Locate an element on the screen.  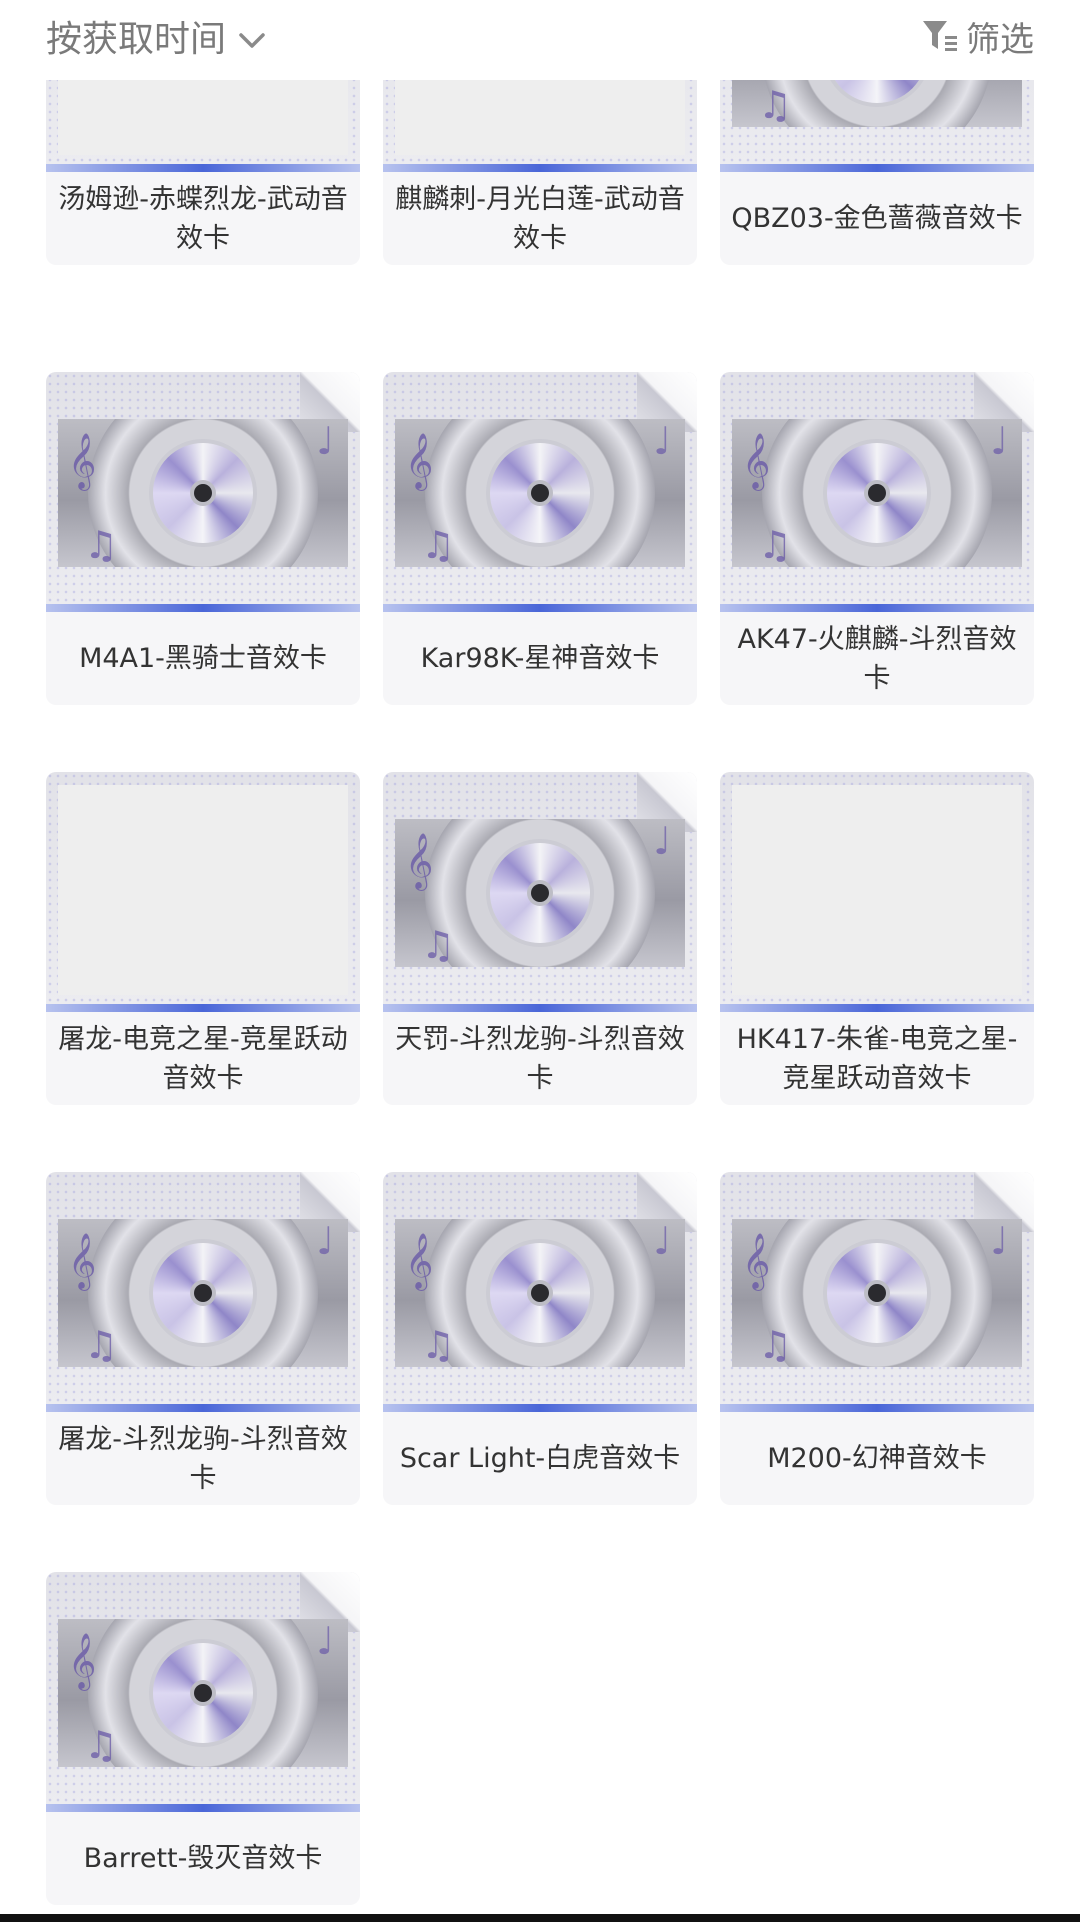
sound-card: 𝄞 ♫ ♩ 屠龙-斗烈龙驹-斗烈音效卡 is located at coordinates (203, 1338).